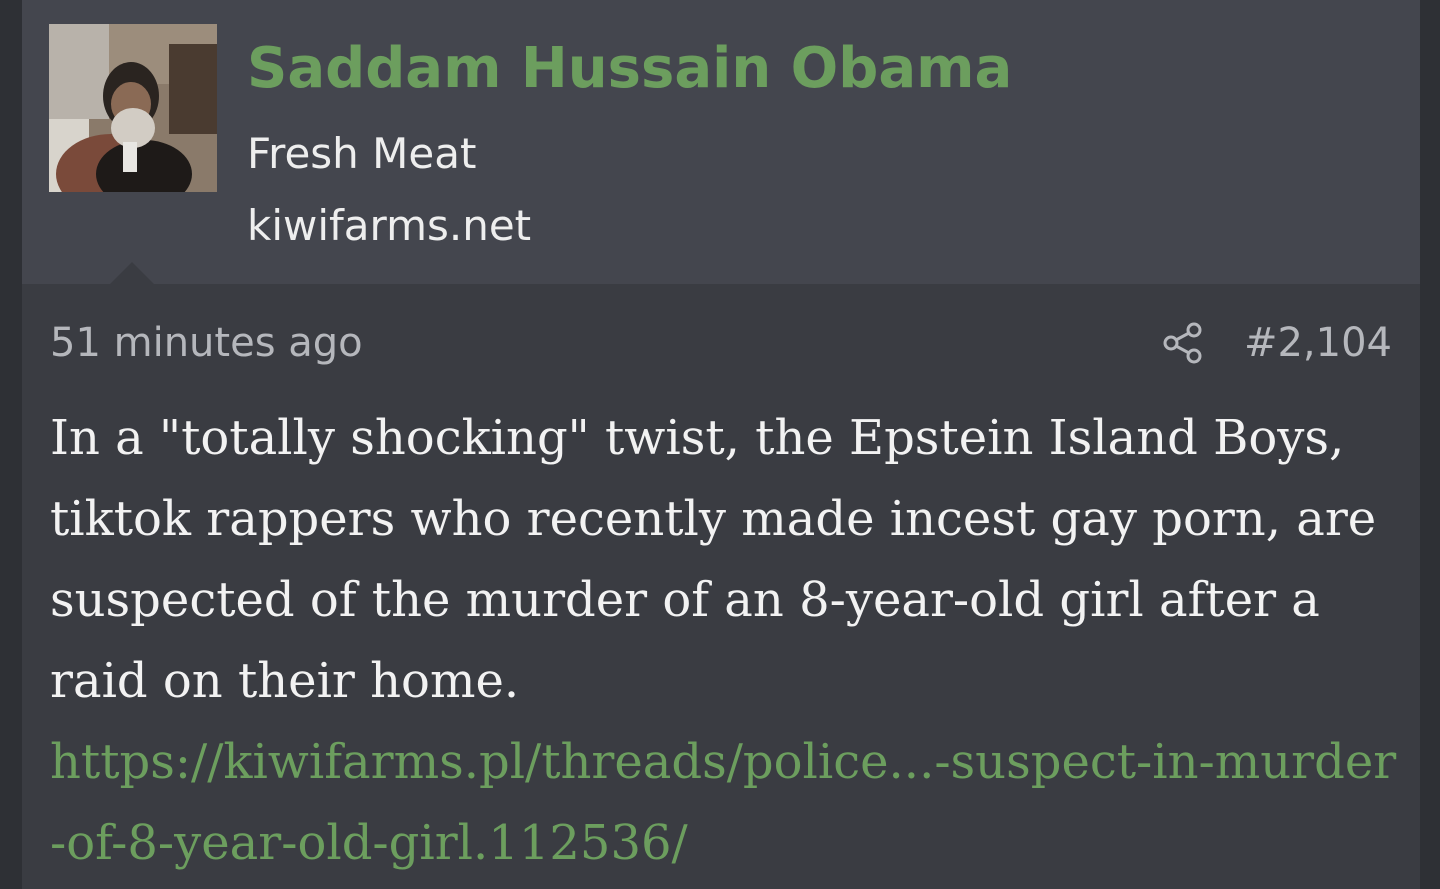  Describe the element at coordinates (389, 225) in the screenshot. I see `user-site: kiwifarms.net` at that location.